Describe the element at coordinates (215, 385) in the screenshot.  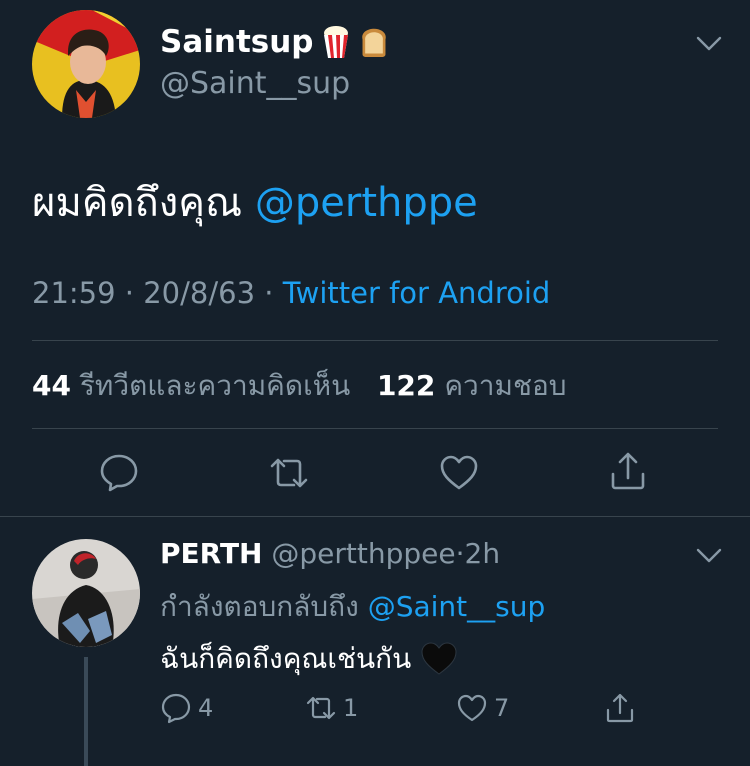
I see `retweets-label: รีทวีตและความคิดเห็น` at that location.